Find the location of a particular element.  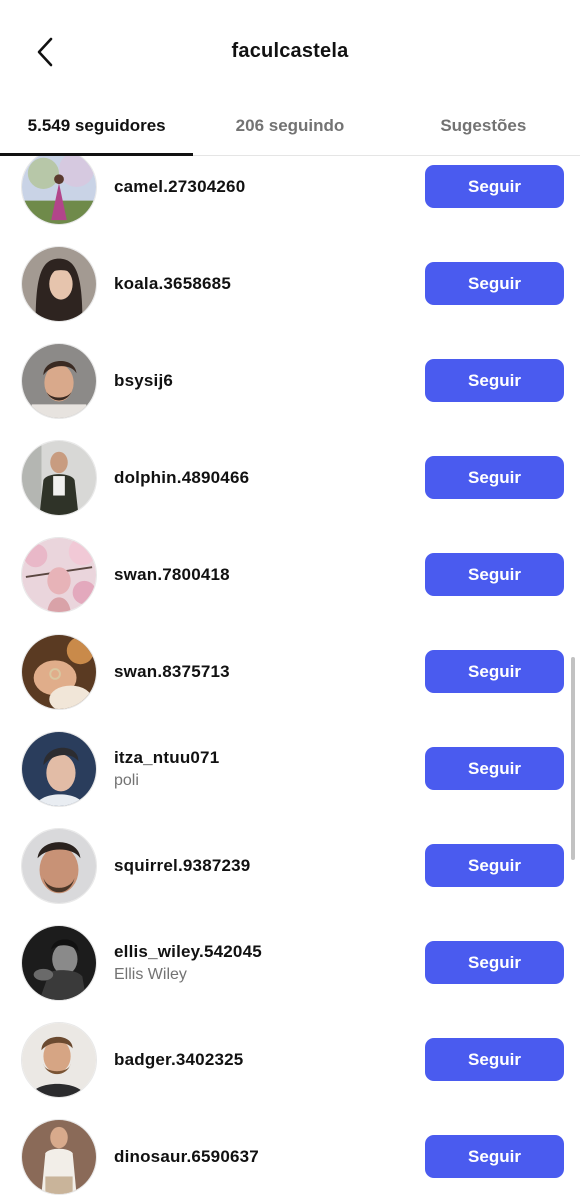

user-names: itza_ntuu071 poli is located at coordinates (264, 769).